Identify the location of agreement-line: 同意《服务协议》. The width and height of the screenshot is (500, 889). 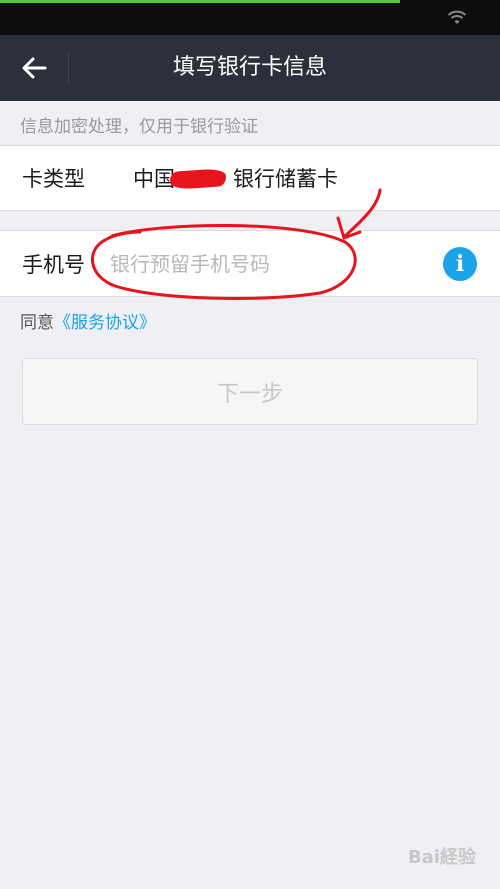
(88, 320).